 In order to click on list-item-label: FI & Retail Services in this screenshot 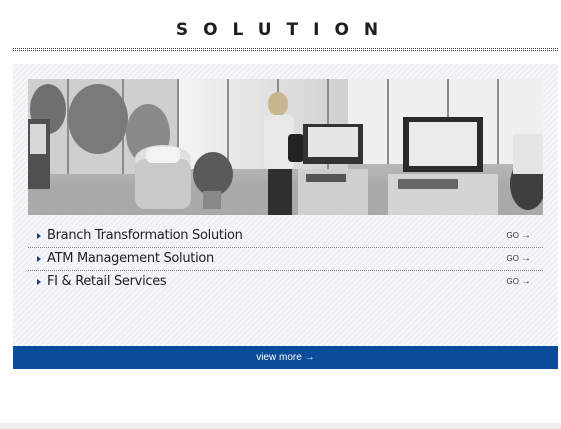, I will do `click(107, 281)`.